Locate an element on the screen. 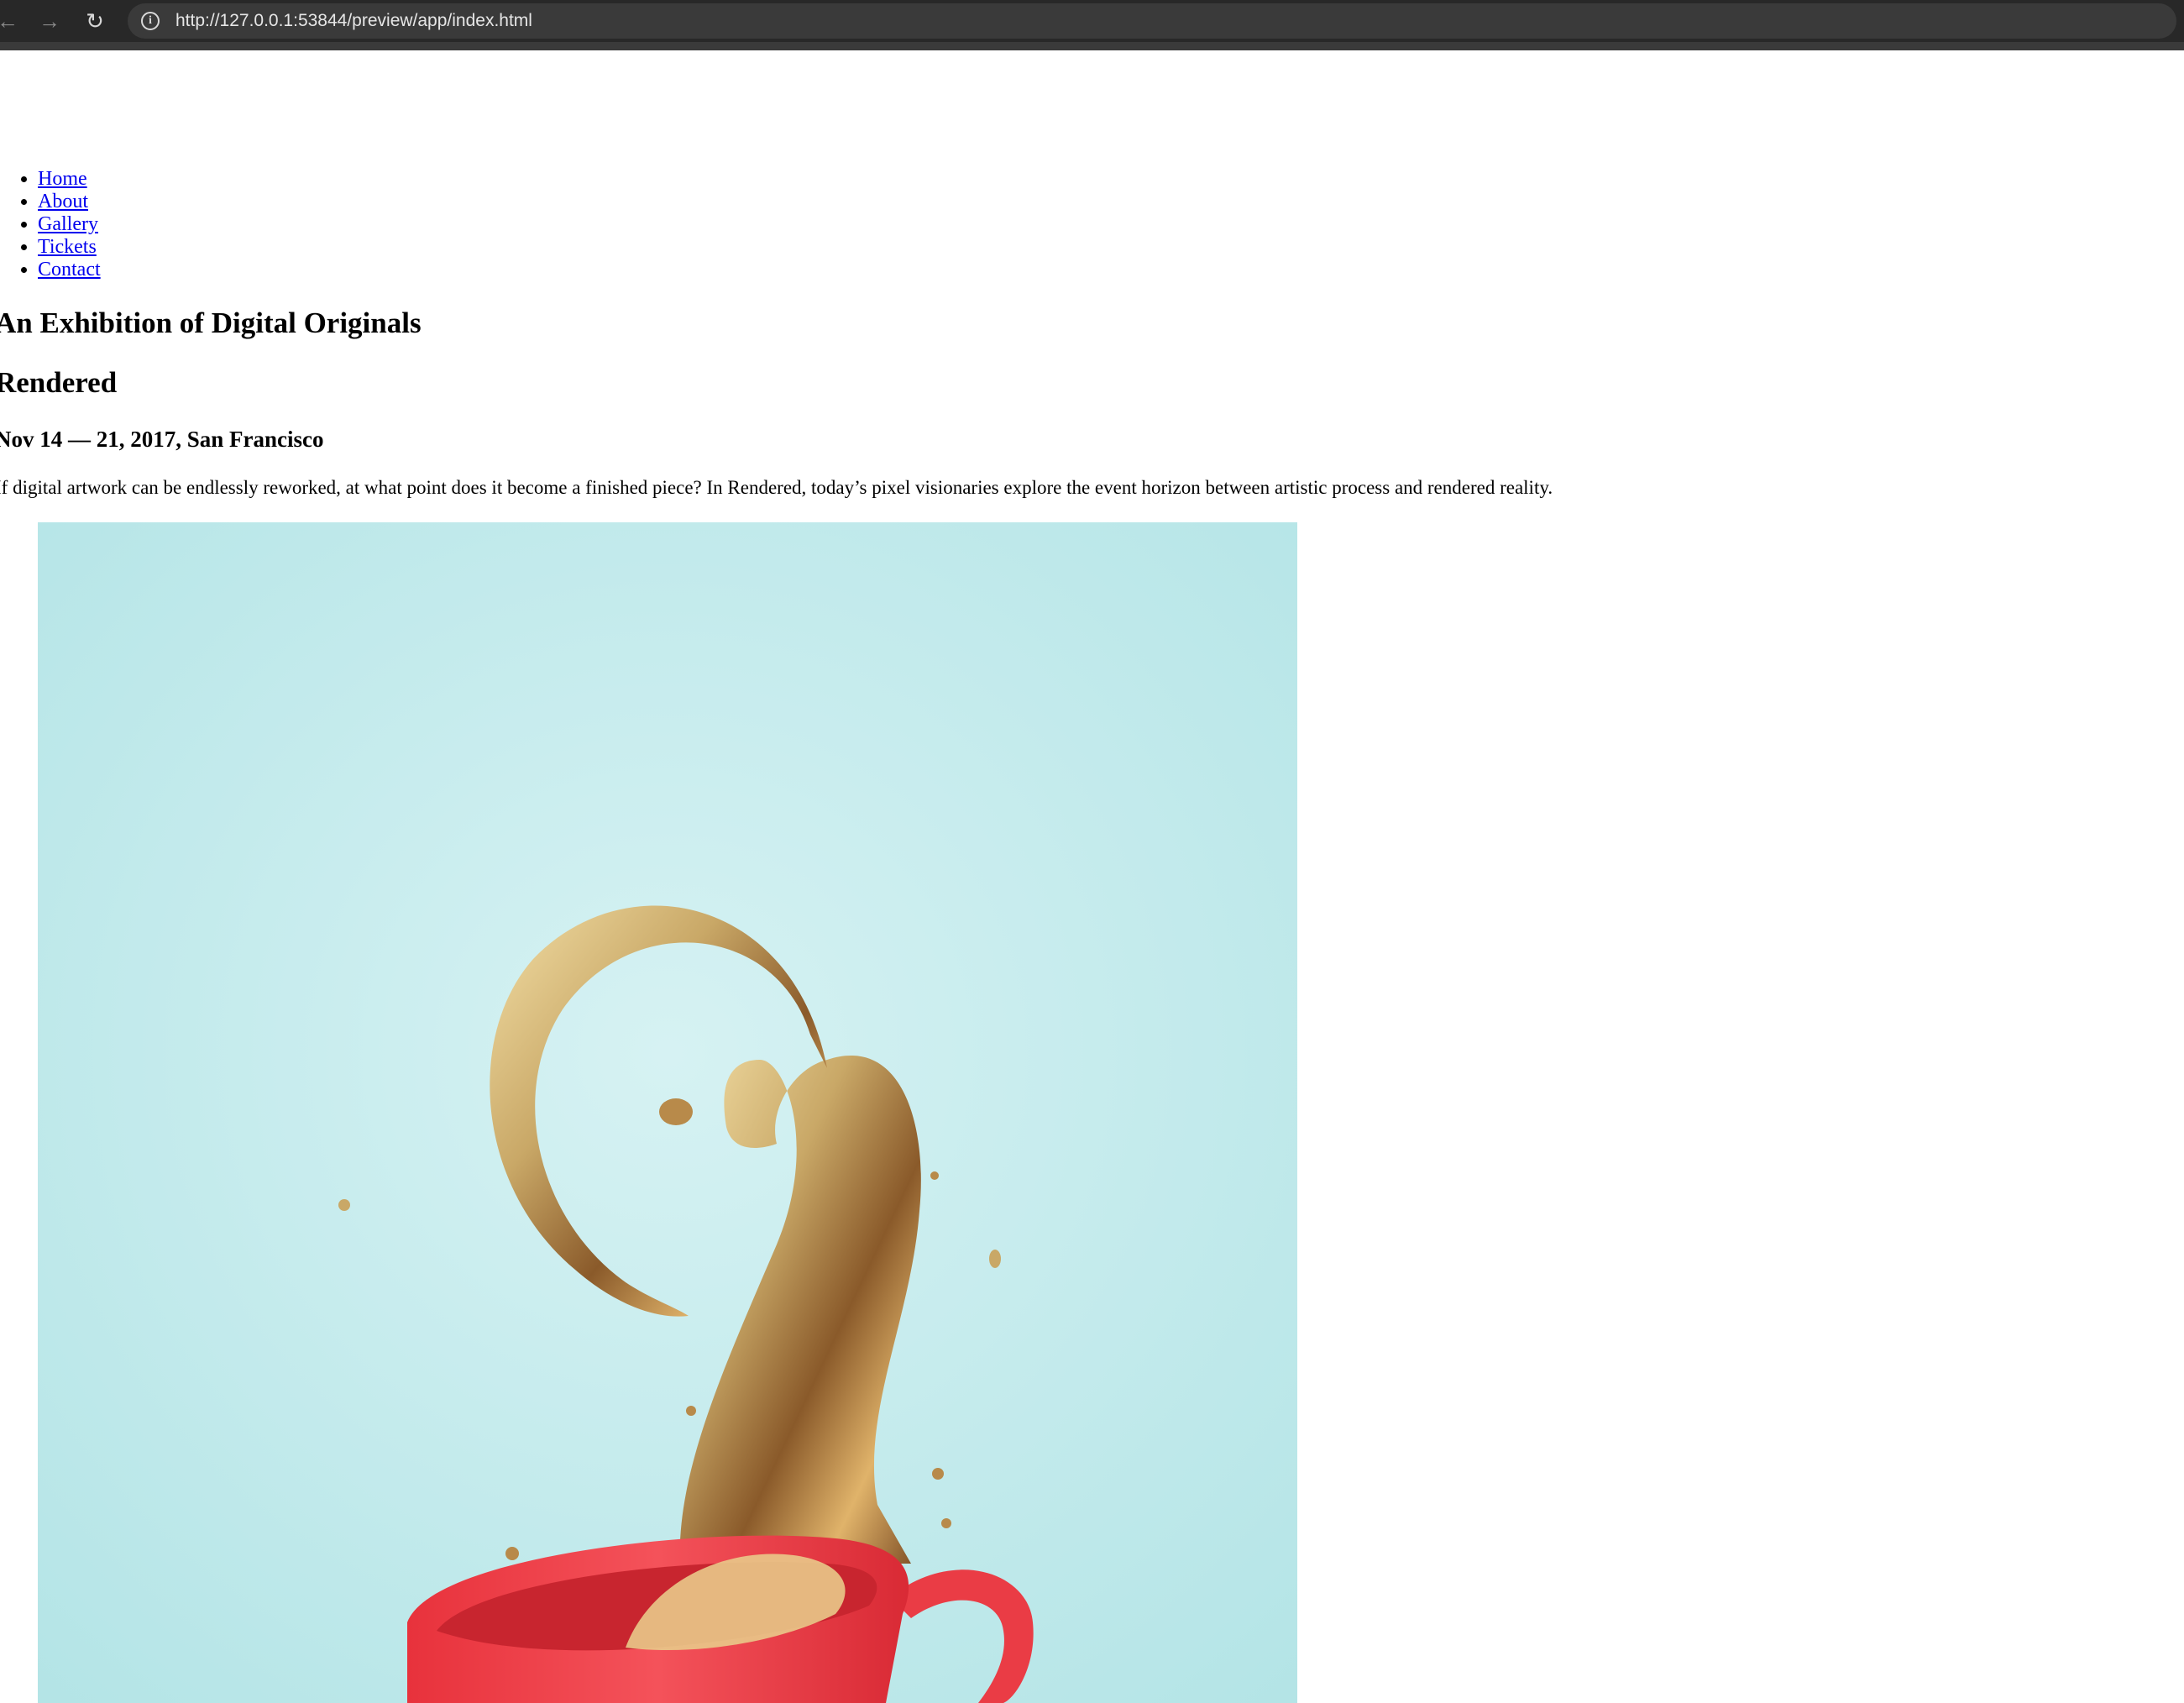 This screenshot has width=2184, height=1703. page-title: Rendered is located at coordinates (59, 382).